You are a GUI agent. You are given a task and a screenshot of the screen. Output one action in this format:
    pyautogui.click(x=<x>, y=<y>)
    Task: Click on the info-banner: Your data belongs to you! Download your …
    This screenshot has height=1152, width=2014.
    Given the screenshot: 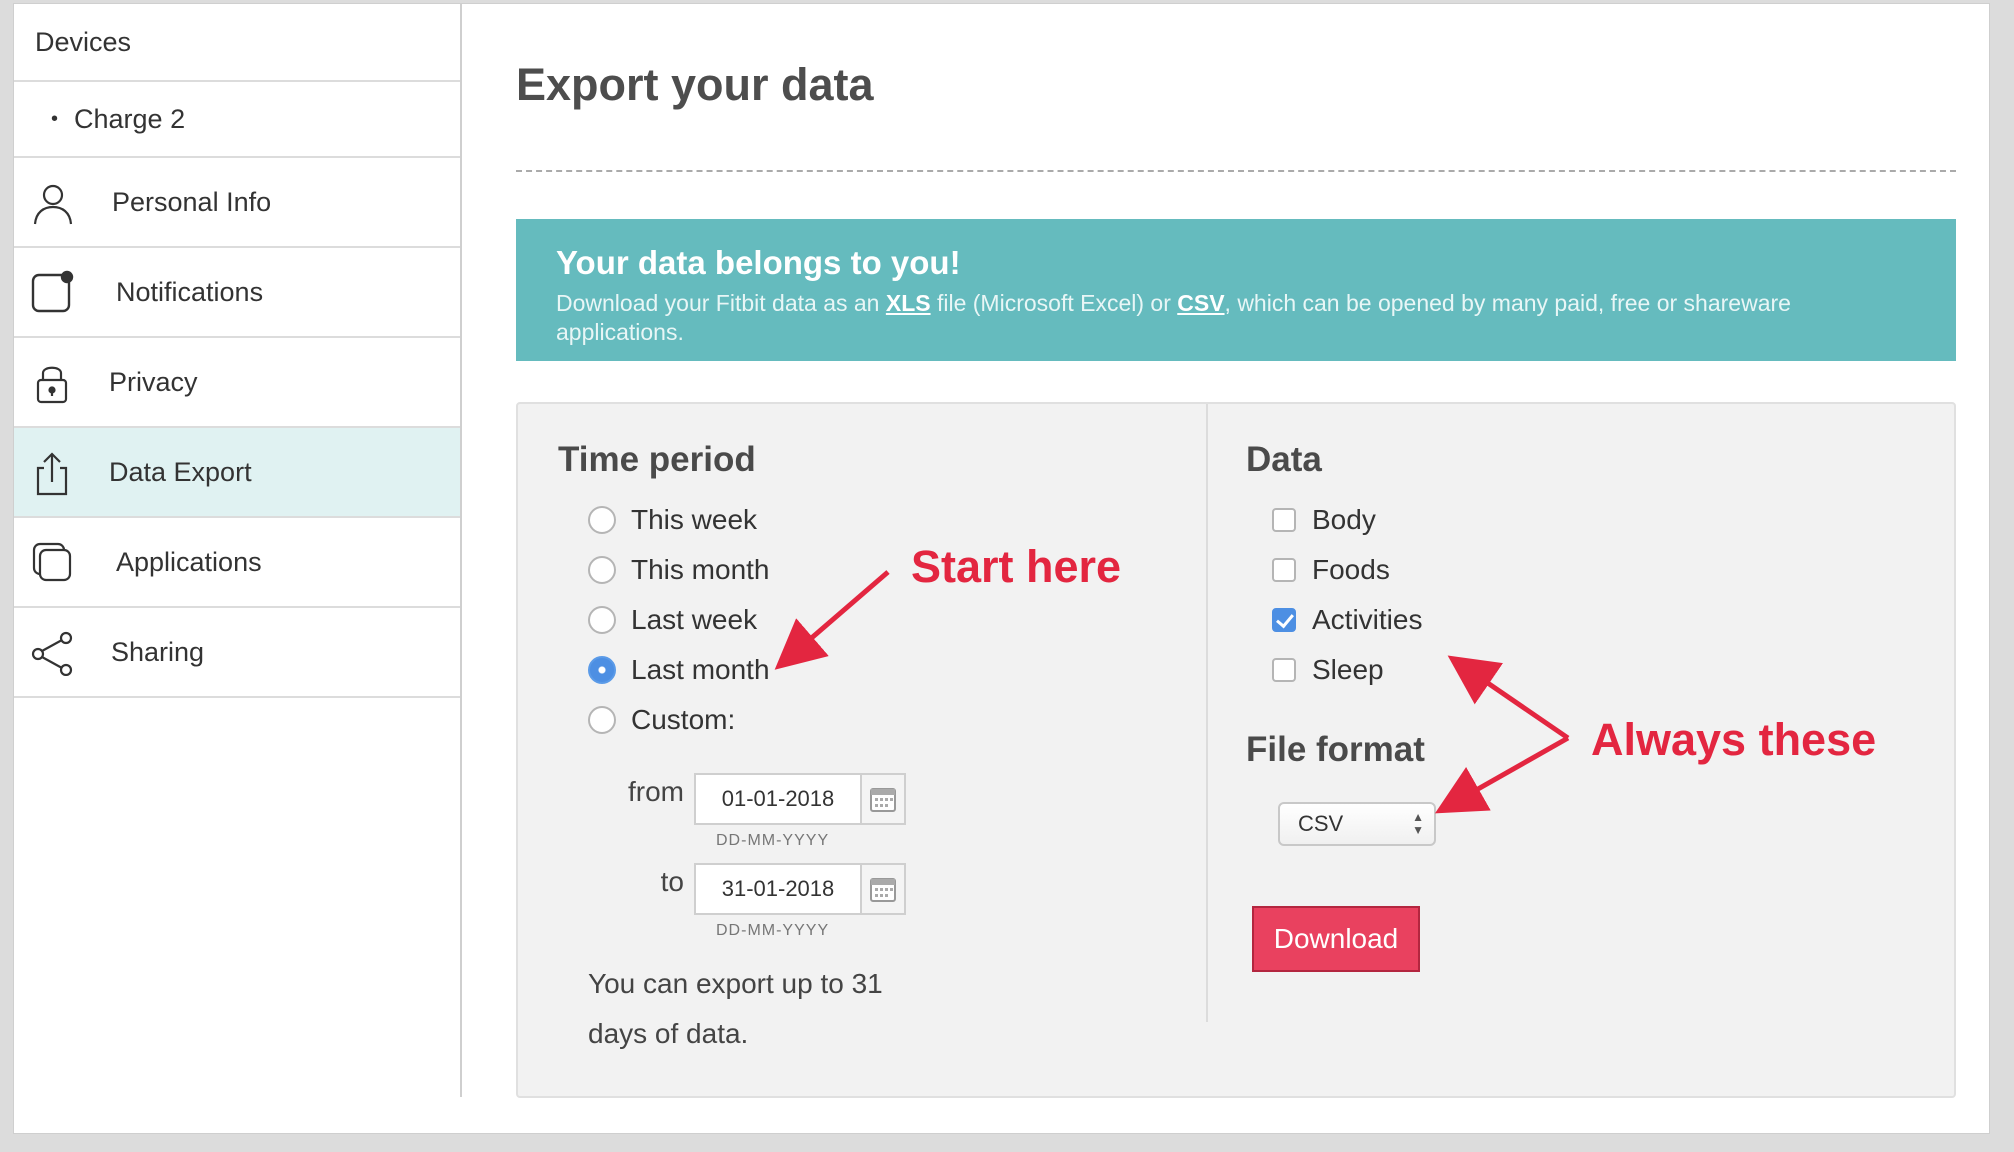 What is the action you would take?
    pyautogui.click(x=1236, y=290)
    